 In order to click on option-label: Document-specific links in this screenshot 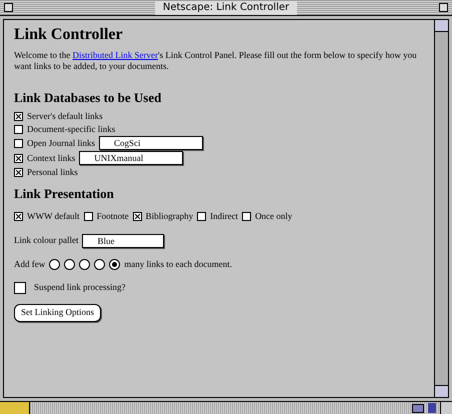, I will do `click(71, 129)`.